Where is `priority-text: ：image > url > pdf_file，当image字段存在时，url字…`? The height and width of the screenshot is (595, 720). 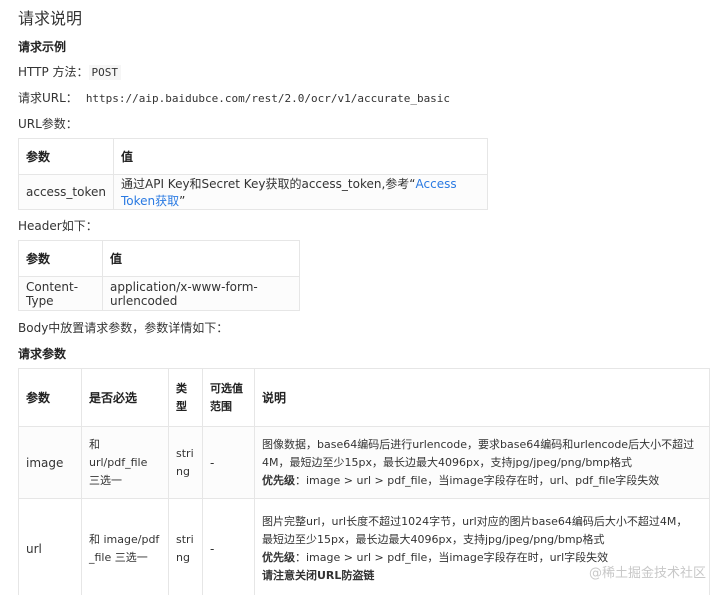 priority-text: ：image > url > pdf_file，当image字段存在时，url字… is located at coordinates (452, 557).